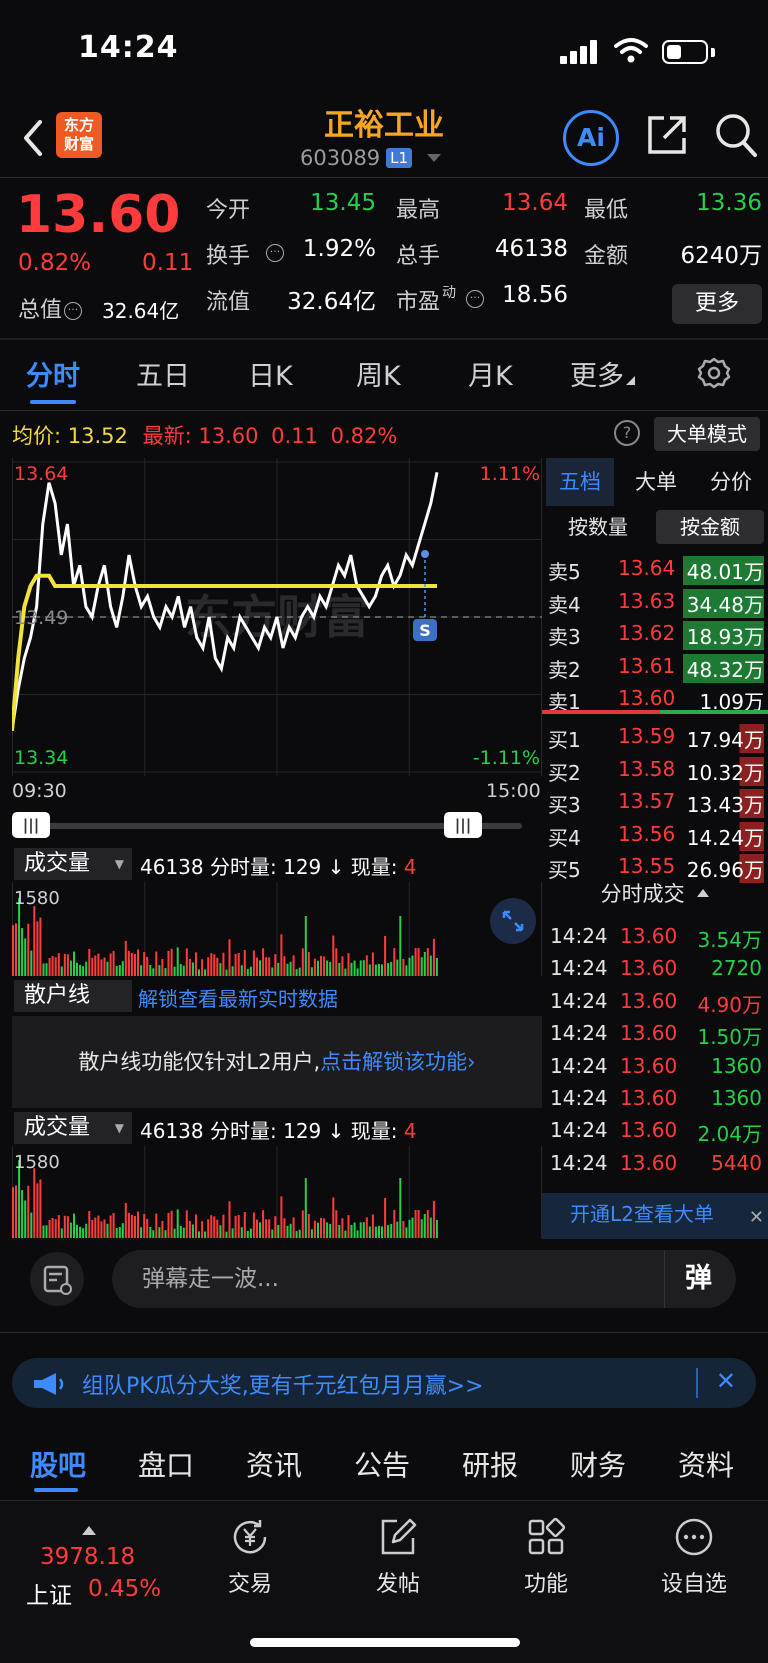 Image resolution: width=768 pixels, height=1663 pixels. What do you see at coordinates (399, 1536) in the screenshot?
I see `edit-icon` at bounding box center [399, 1536].